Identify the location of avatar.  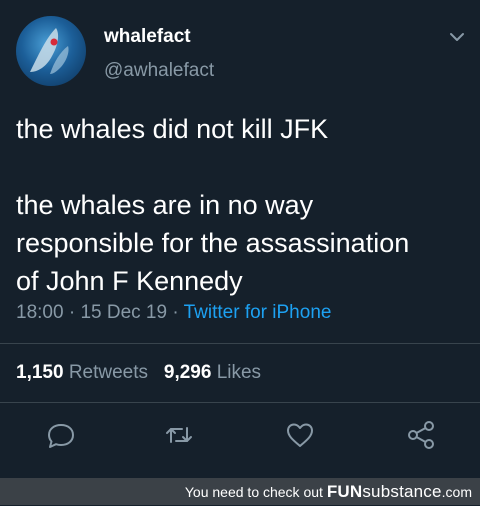
(51, 51).